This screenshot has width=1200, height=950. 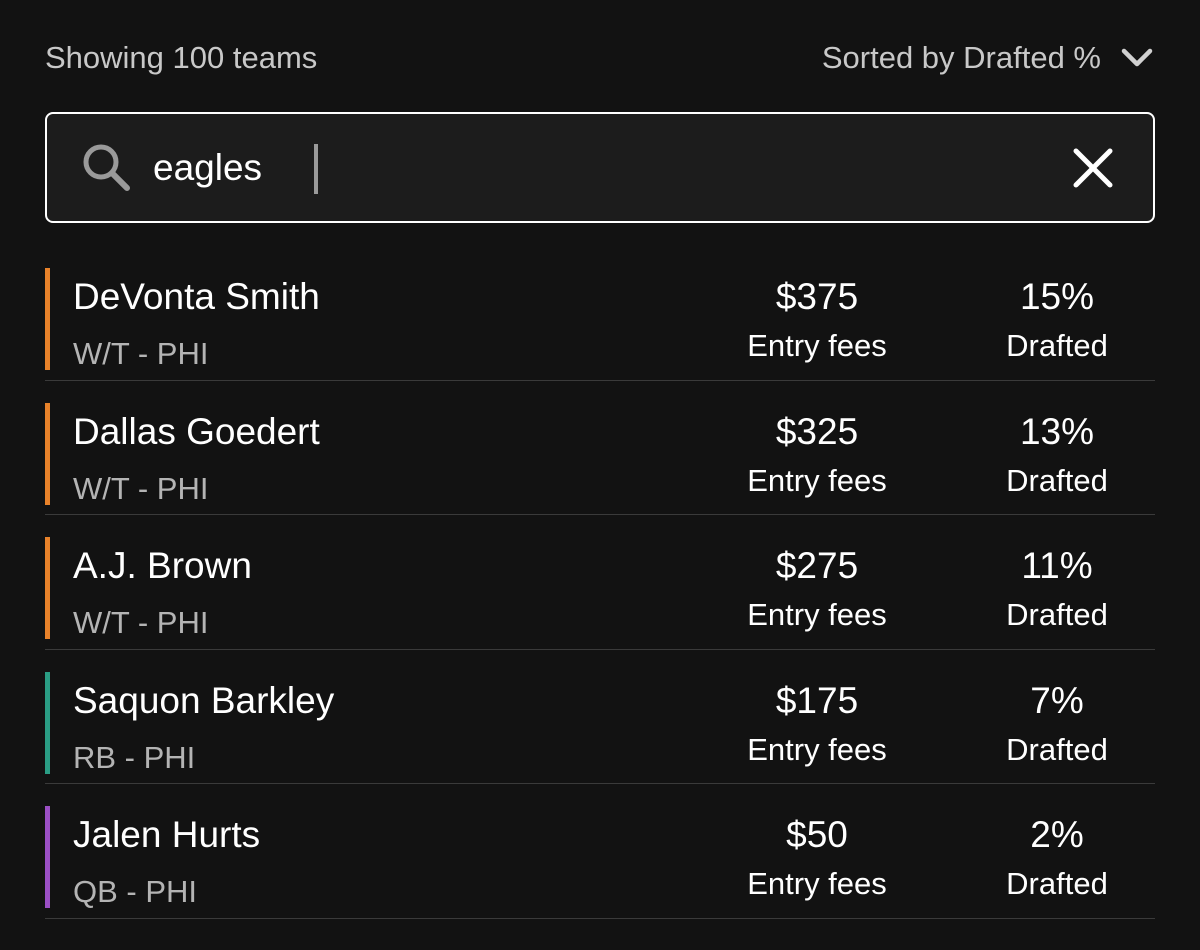 What do you see at coordinates (1057, 455) in the screenshot?
I see `drafted-pct: 13% Drafted` at bounding box center [1057, 455].